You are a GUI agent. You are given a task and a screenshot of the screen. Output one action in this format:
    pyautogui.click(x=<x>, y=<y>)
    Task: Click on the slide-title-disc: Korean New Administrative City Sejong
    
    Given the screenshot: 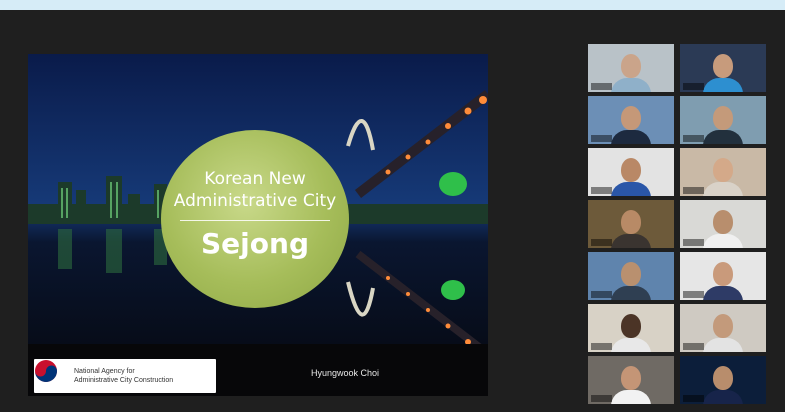 What is the action you would take?
    pyautogui.click(x=255, y=219)
    